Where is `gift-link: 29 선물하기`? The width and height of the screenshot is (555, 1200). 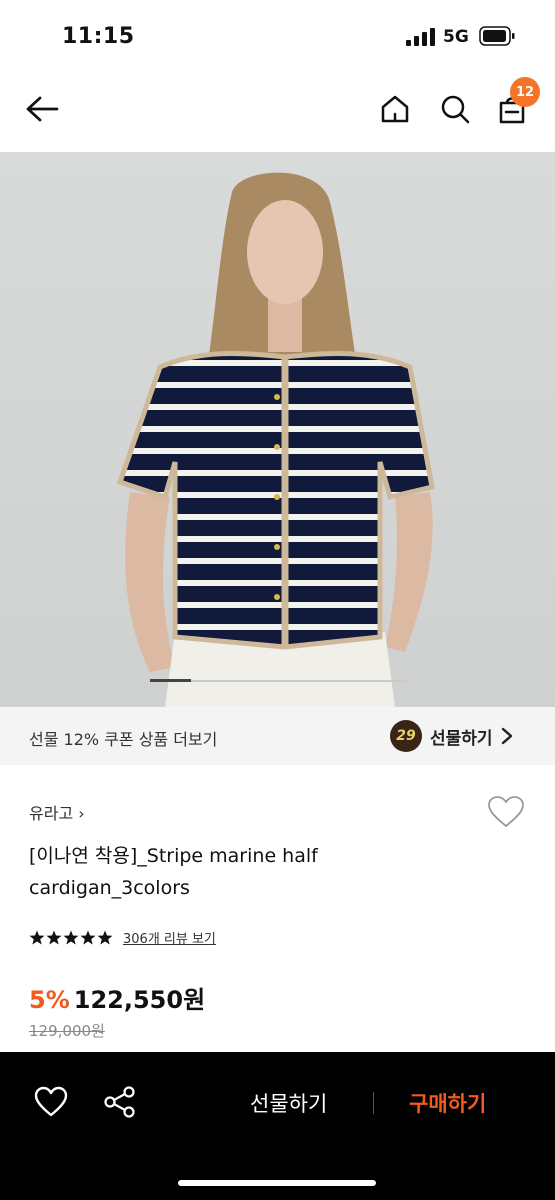 gift-link: 29 선물하기 is located at coordinates (451, 736).